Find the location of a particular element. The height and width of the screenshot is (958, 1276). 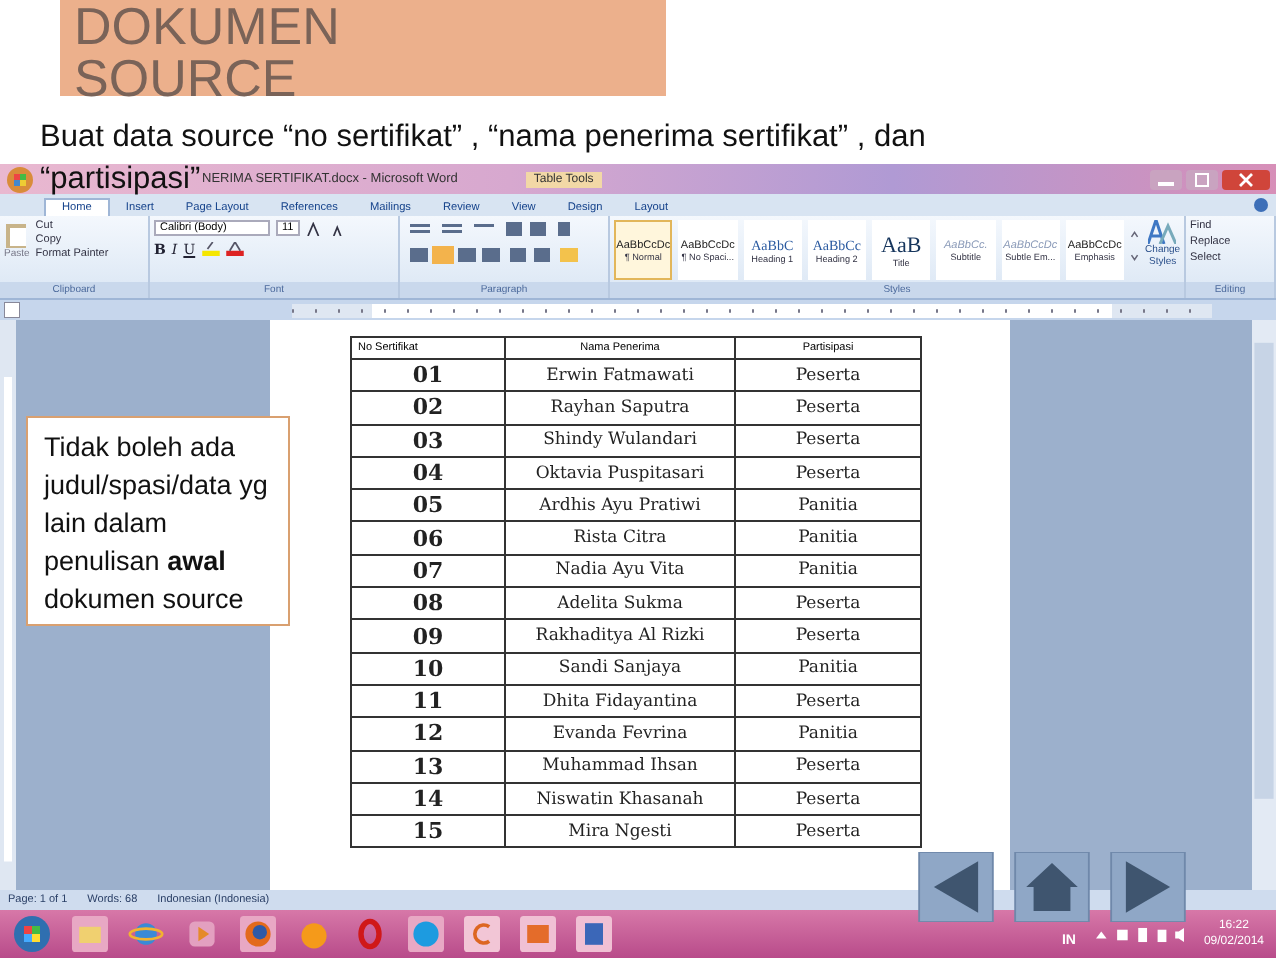

scrollbar is located at coordinates (1264, 605).